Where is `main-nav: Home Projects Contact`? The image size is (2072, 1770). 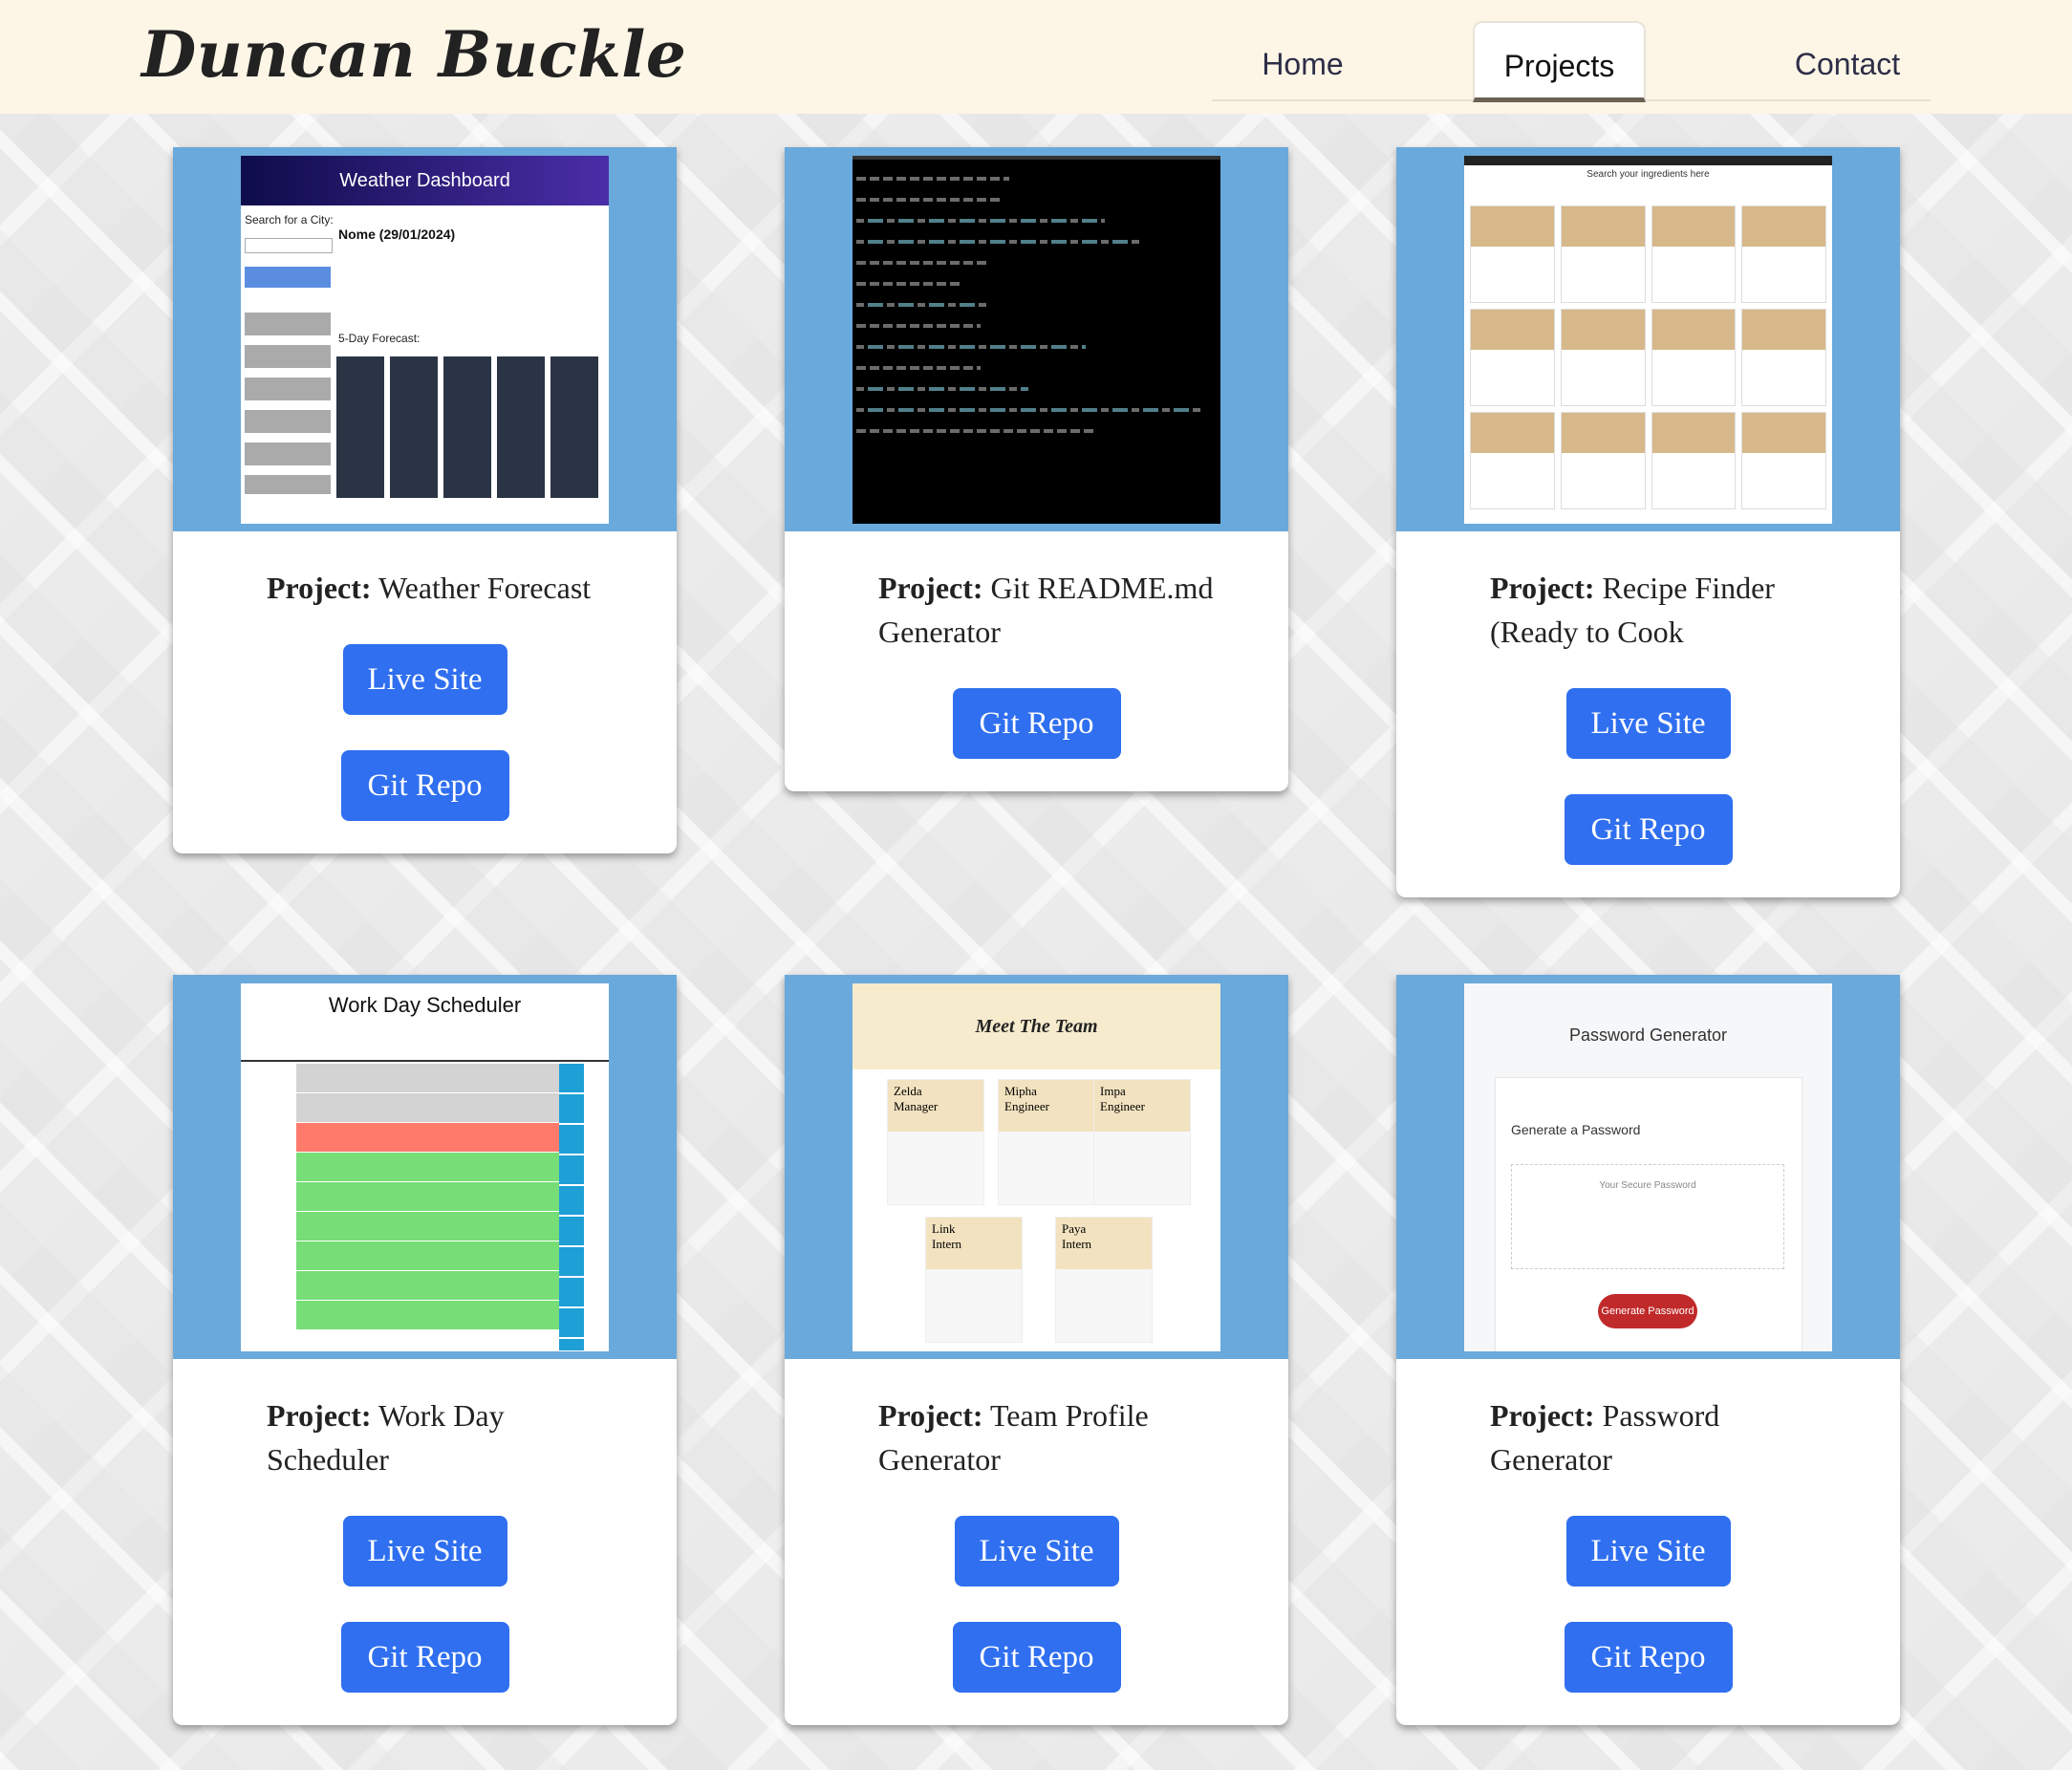
main-nav: Home Projects Contact is located at coordinates (1571, 62).